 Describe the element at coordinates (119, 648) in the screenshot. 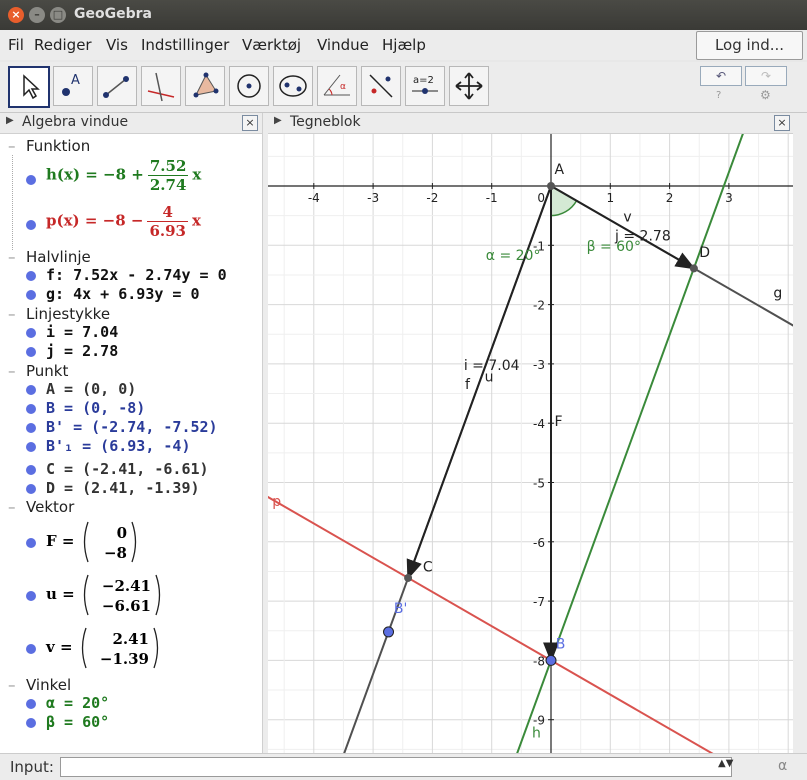

I see `vector-v-matrix: 2.41 −1.39` at that location.